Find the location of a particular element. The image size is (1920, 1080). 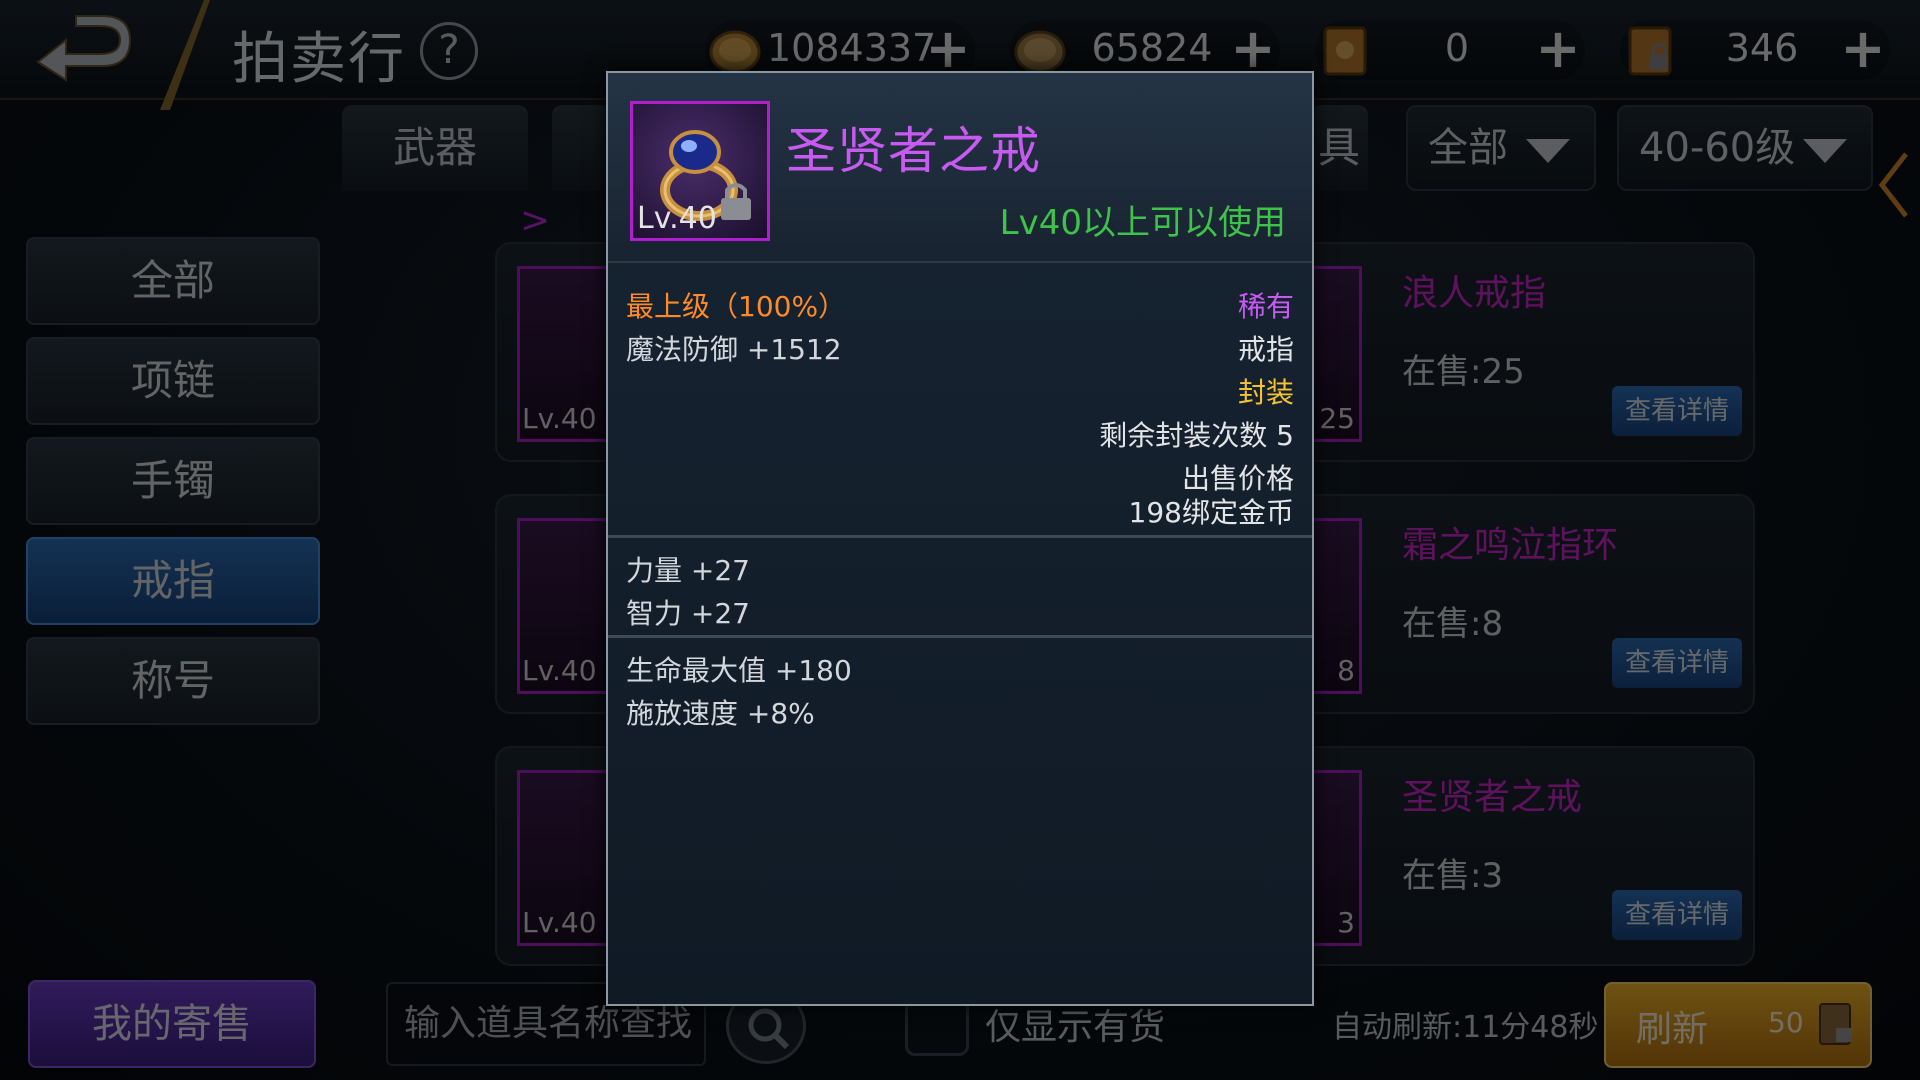

sealed-status: 封装 is located at coordinates (1265, 392).